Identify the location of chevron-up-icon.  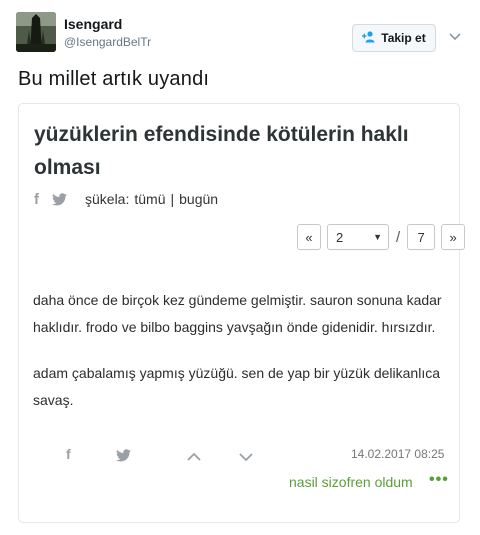
(194, 455).